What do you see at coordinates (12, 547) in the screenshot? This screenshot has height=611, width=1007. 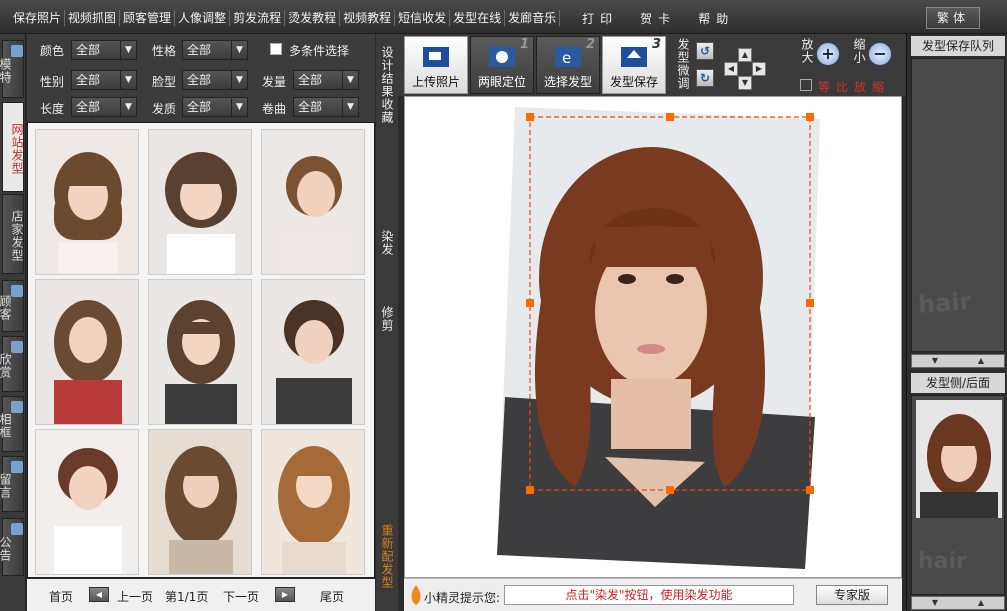 I see `tab-notices: 公告` at bounding box center [12, 547].